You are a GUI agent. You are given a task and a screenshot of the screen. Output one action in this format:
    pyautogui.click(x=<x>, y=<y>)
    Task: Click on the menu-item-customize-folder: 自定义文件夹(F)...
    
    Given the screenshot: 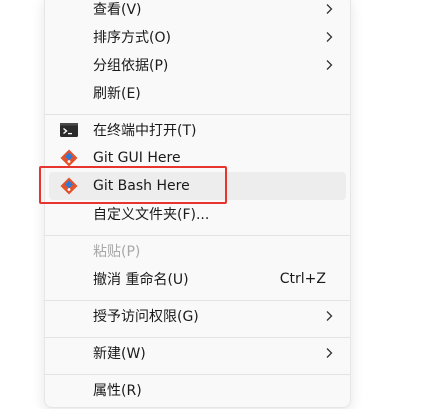 What is the action you would take?
    pyautogui.click(x=197, y=214)
    